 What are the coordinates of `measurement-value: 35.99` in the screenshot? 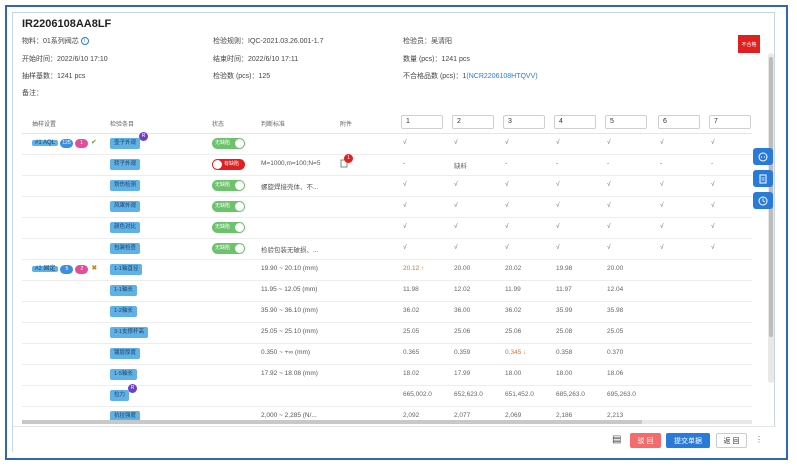 It's located at (564, 310).